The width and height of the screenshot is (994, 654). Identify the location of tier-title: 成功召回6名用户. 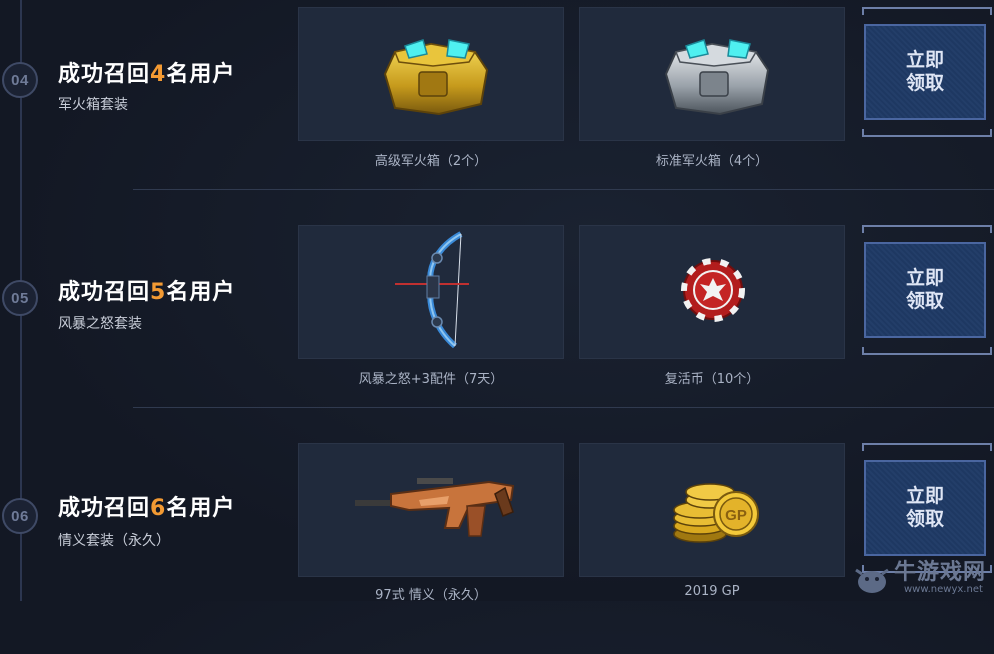
(146, 506).